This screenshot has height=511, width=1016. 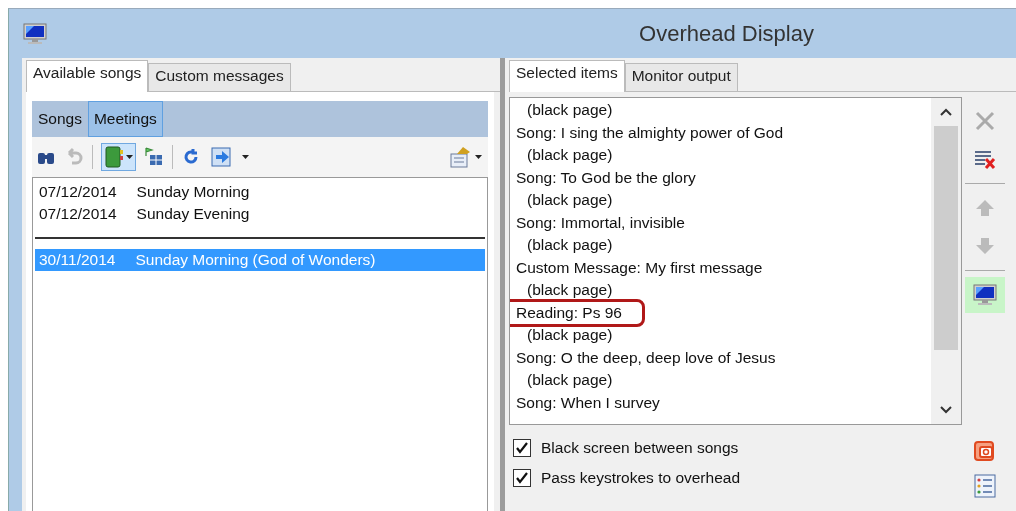 I want to click on monitor-button, so click(x=985, y=295).